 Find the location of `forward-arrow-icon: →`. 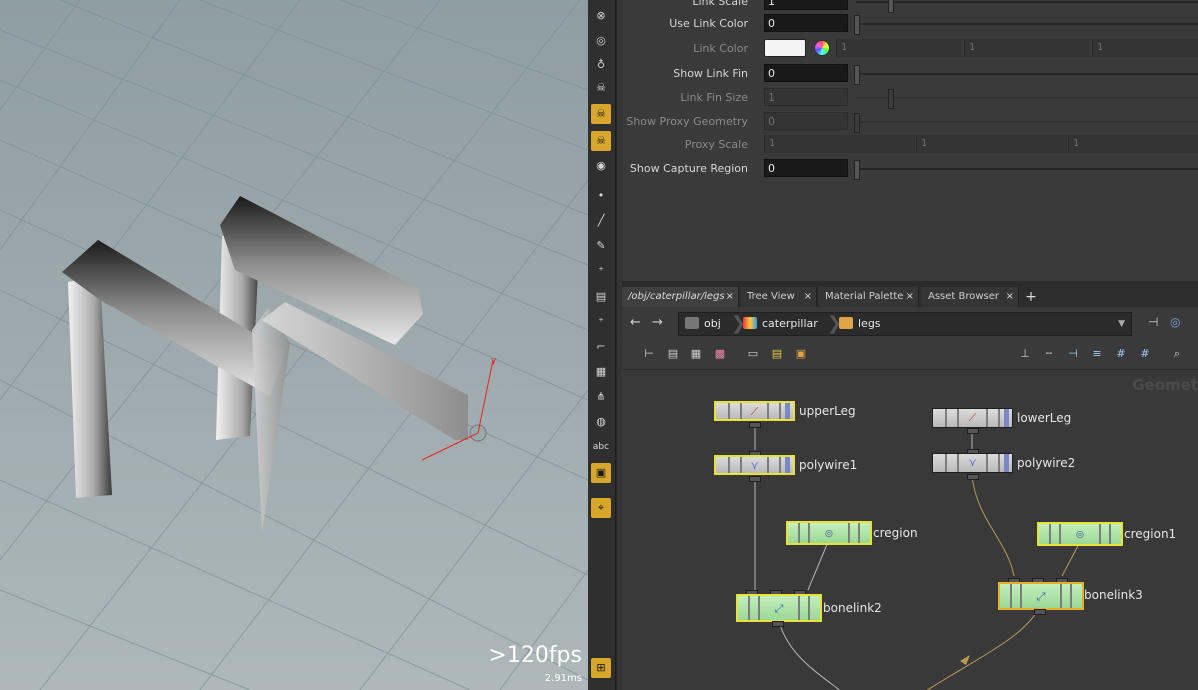

forward-arrow-icon: → is located at coordinates (657, 322).